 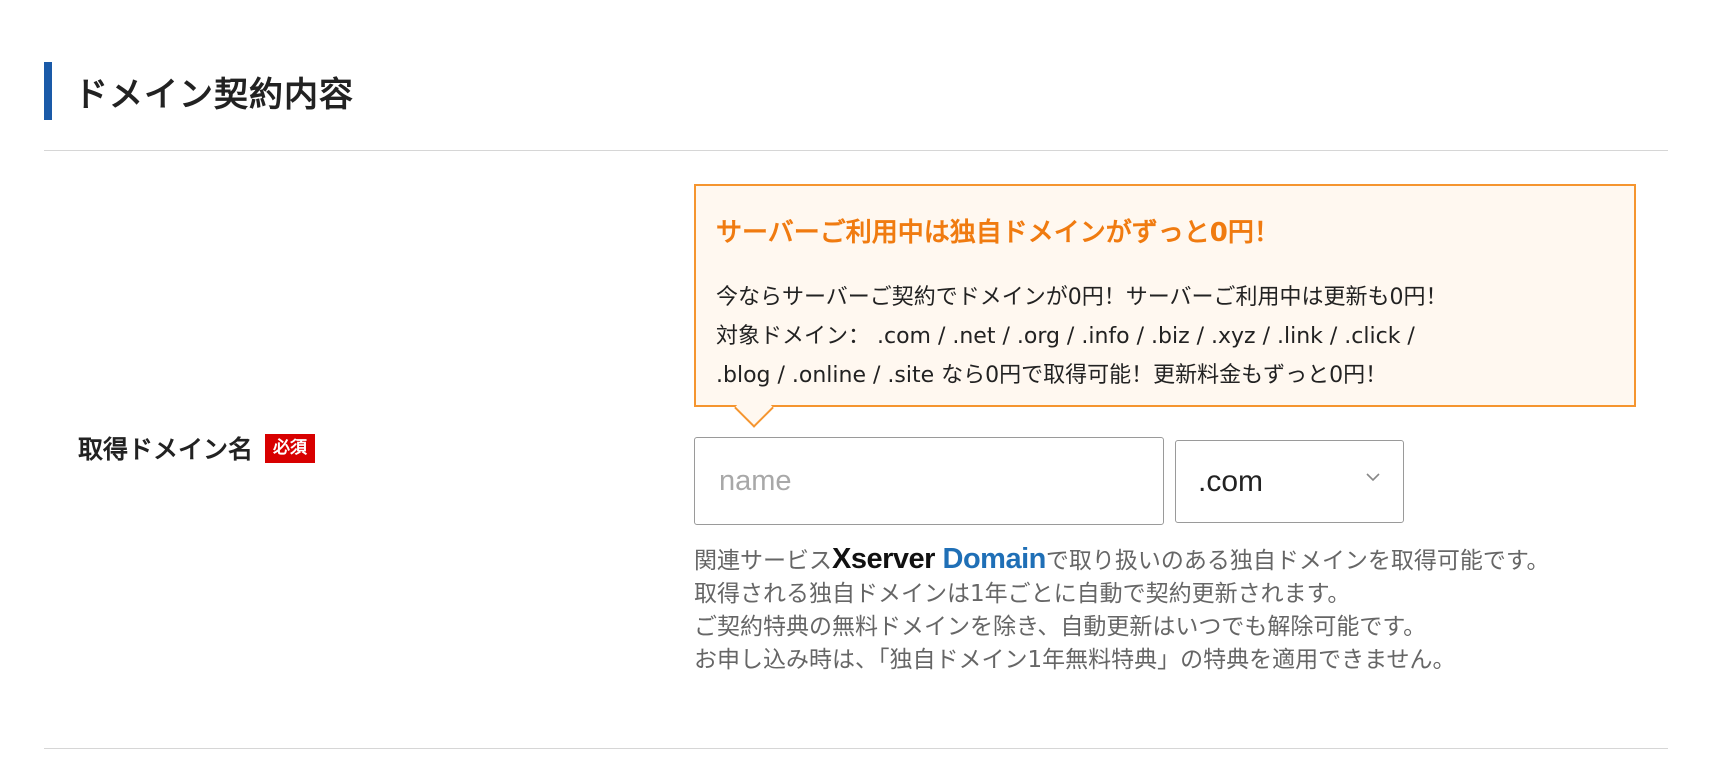 I want to click on note-line: 取得される独自ドメインは1年ごとに自動で契約更新されます。, so click(x=1022, y=594).